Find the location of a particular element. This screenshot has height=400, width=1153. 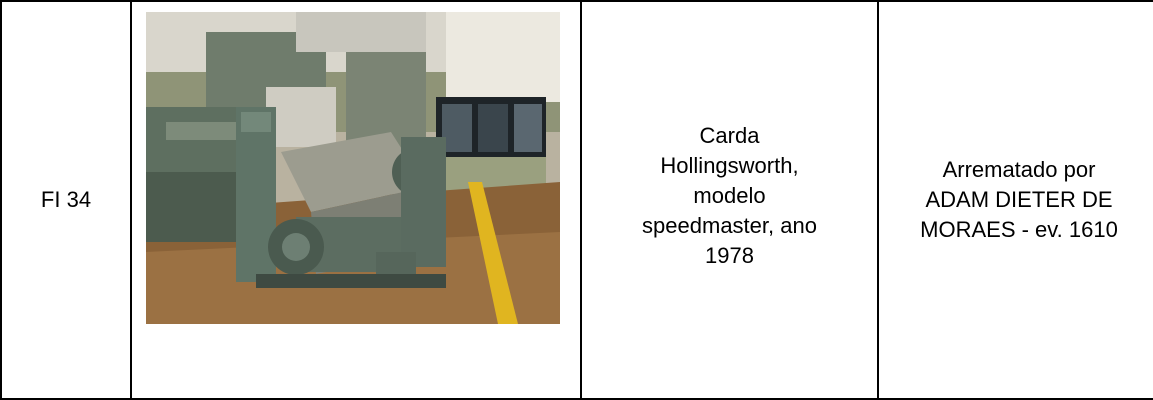

lot-code: FI 34 is located at coordinates (66, 199).